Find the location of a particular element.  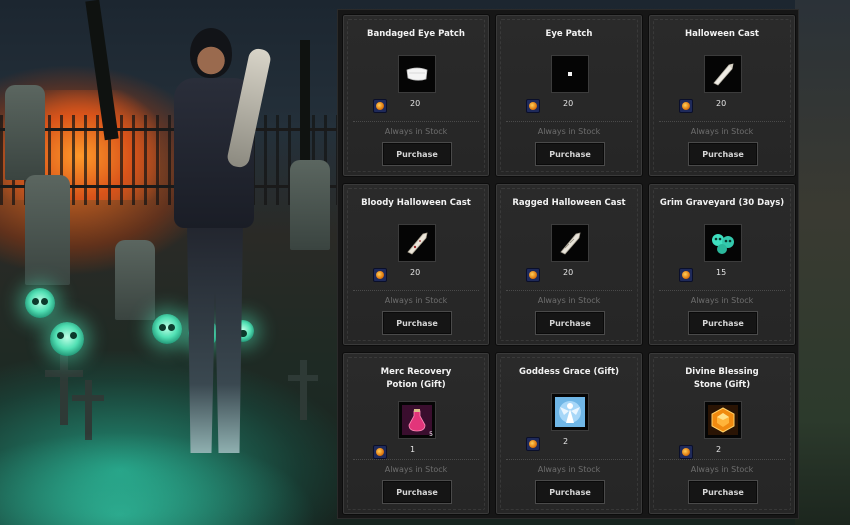

price-row: 15 is located at coordinates (724, 275).